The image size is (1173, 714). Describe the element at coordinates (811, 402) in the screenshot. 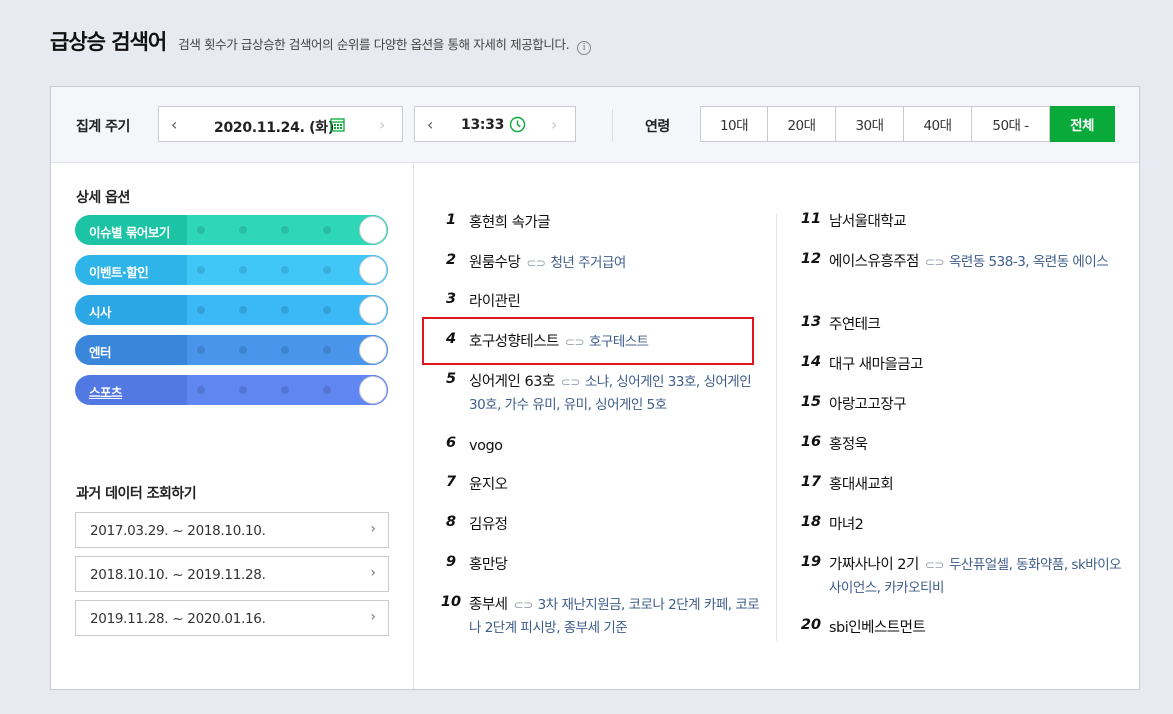

I see `rank-number: 15` at that location.